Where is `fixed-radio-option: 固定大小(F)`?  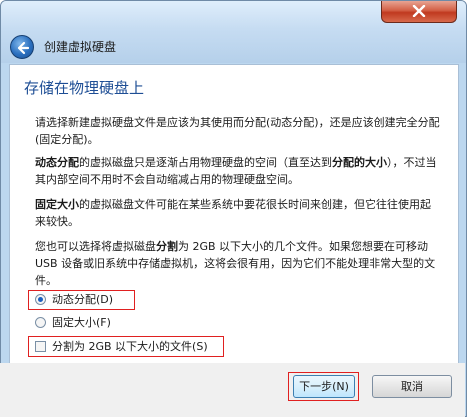
fixed-radio-option: 固定大小(F) is located at coordinates (73, 323).